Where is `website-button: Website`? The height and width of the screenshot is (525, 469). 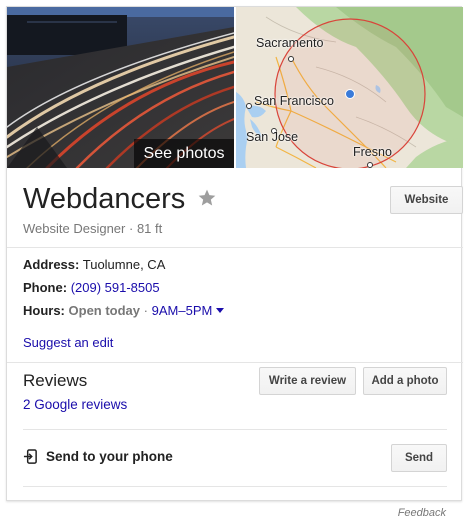 website-button: Website is located at coordinates (426, 200).